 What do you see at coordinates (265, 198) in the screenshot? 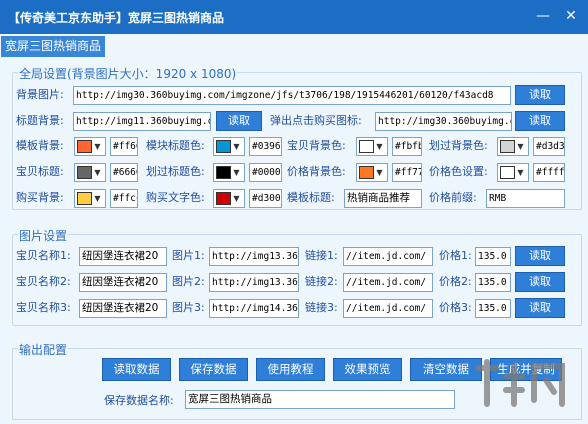
I see `buy-text-color-hex: #d300` at bounding box center [265, 198].